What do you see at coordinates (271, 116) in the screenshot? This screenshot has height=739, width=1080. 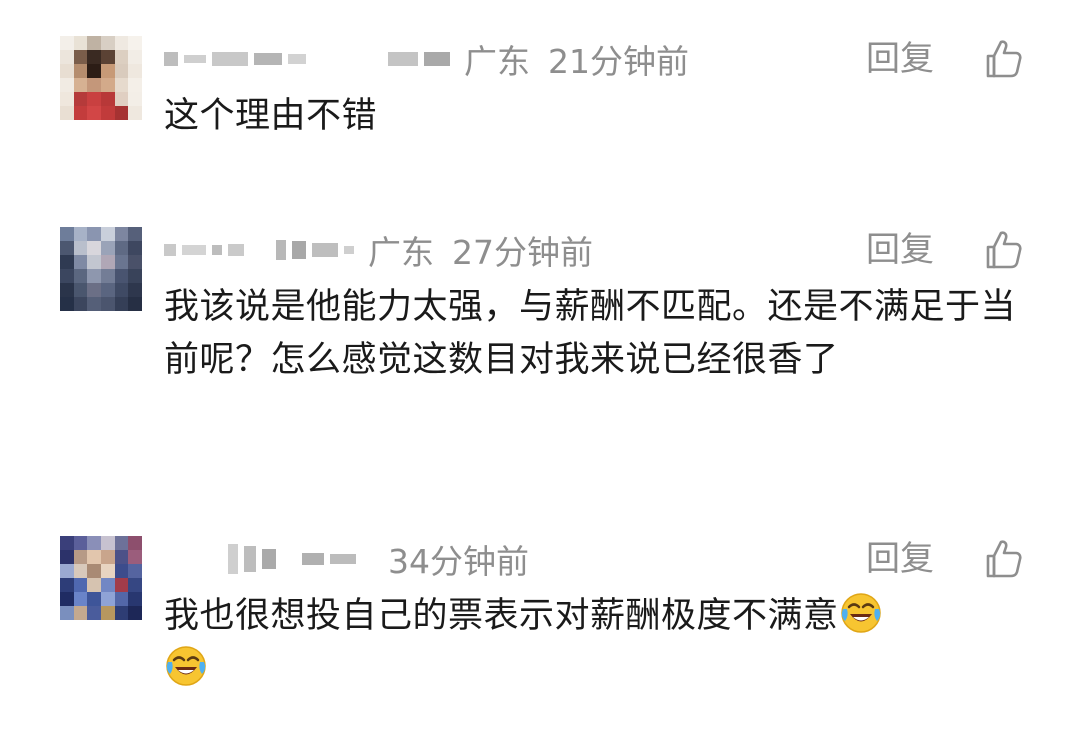 I see `comment-text: 这个理由不错` at bounding box center [271, 116].